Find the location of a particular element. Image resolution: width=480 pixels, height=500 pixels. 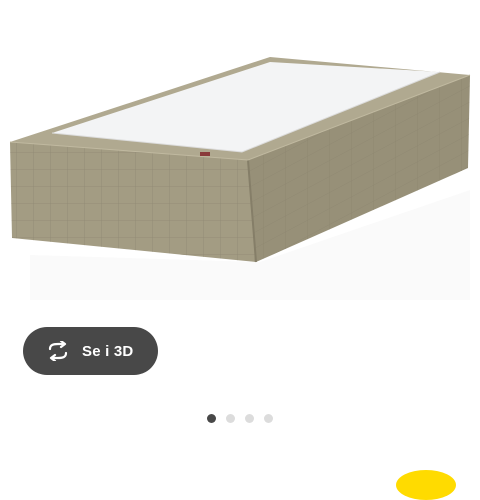

view-in-3d-button: Se i 3D is located at coordinates (90, 351).